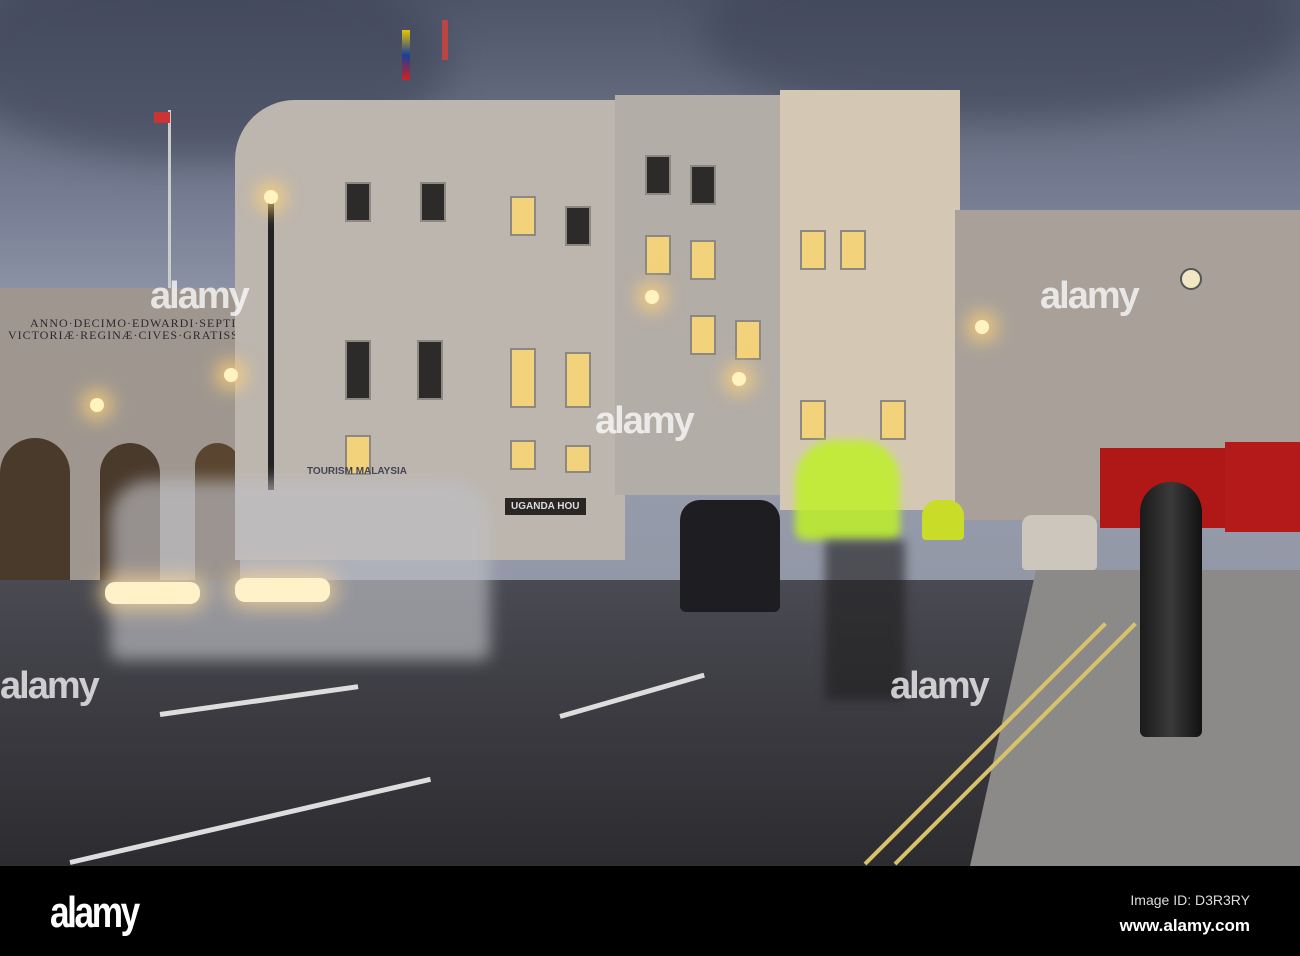  What do you see at coordinates (1262, 487) in the screenshot?
I see `red-bus` at bounding box center [1262, 487].